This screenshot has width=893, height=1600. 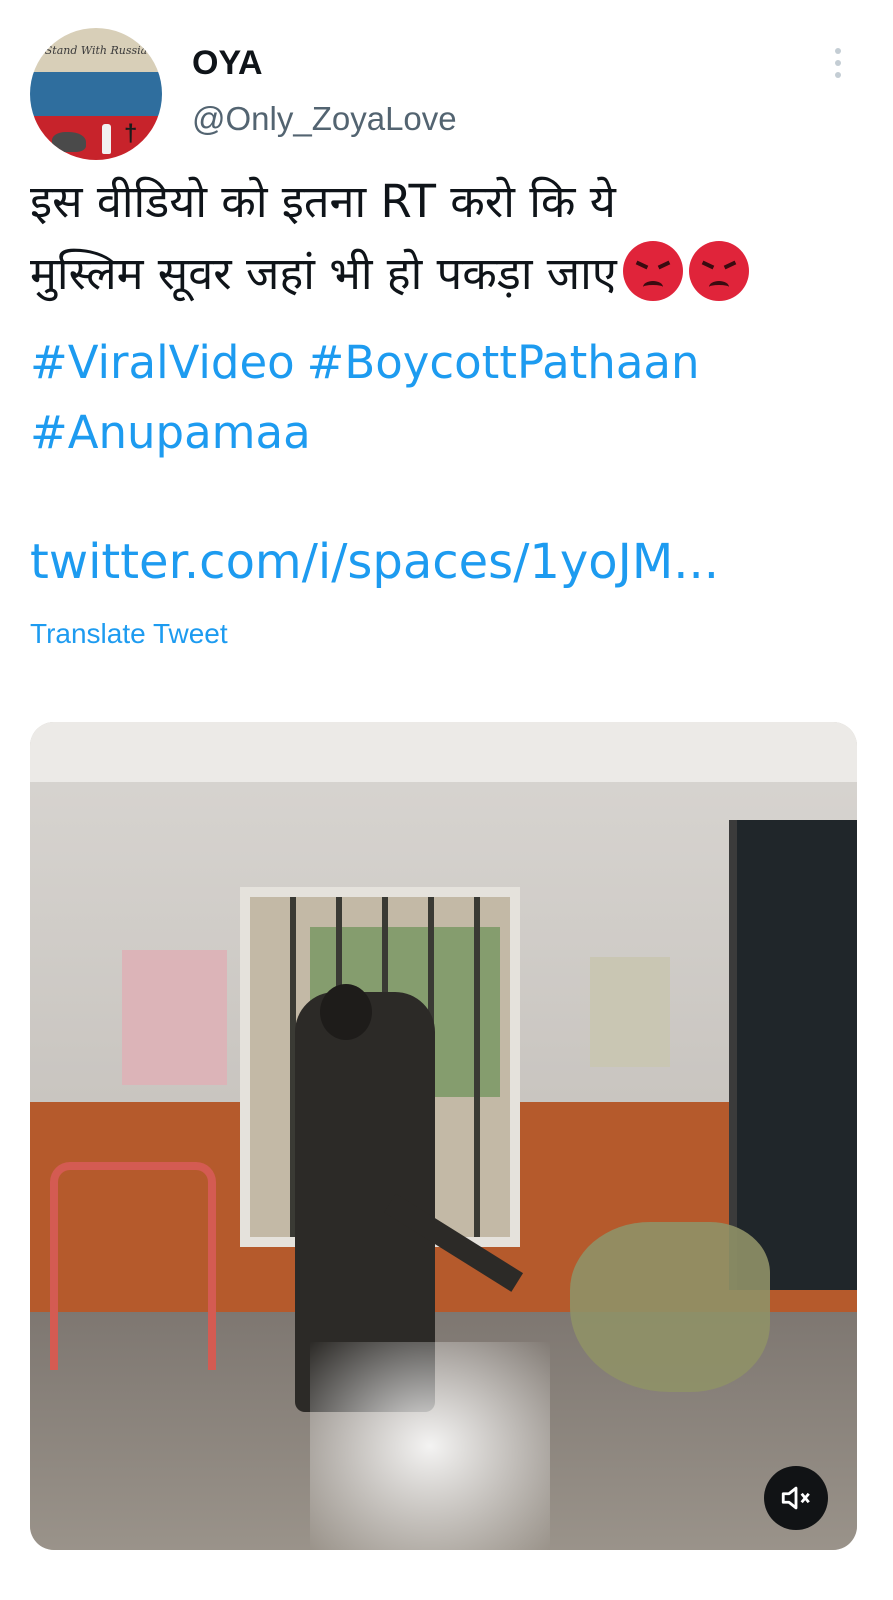 What do you see at coordinates (96, 138) in the screenshot?
I see `avatar-flag-red-band` at bounding box center [96, 138].